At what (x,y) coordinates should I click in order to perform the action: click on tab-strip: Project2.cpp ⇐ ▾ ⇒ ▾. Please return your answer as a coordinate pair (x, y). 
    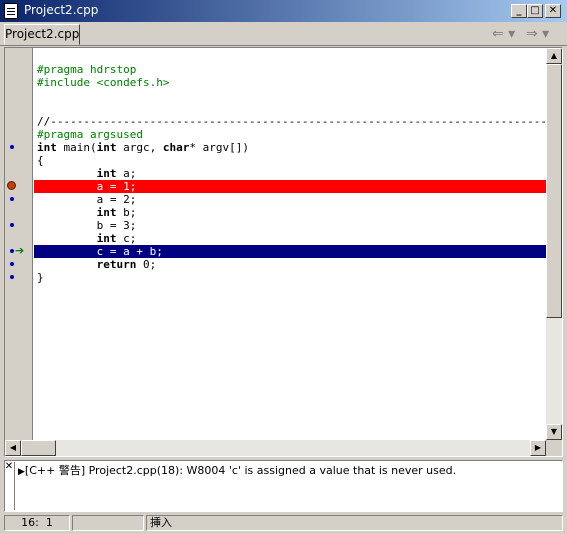
    Looking at the image, I should click on (283, 34).